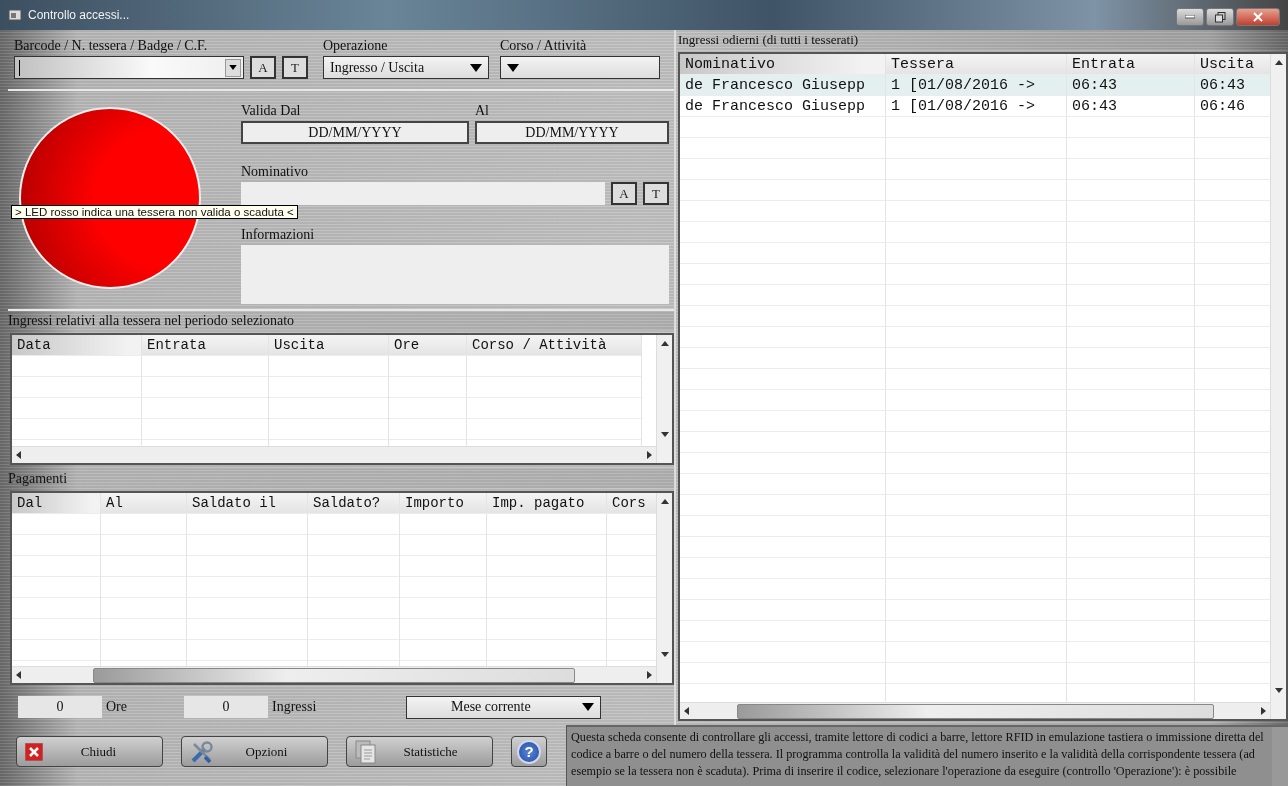 The height and width of the screenshot is (786, 1288). I want to click on barcode-combo, so click(129, 67).